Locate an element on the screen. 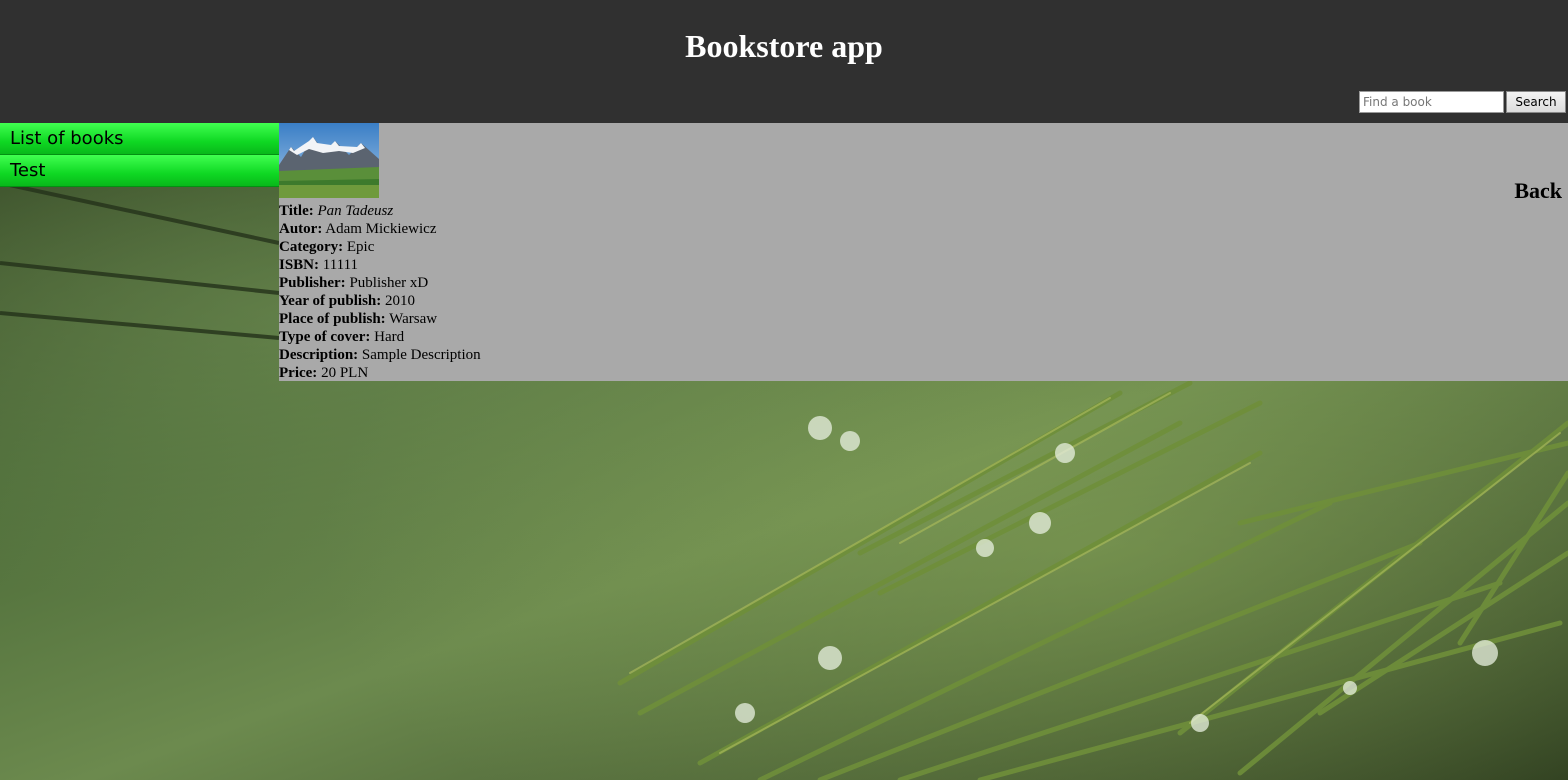  detail-category: Category: Epic is located at coordinates (327, 247).